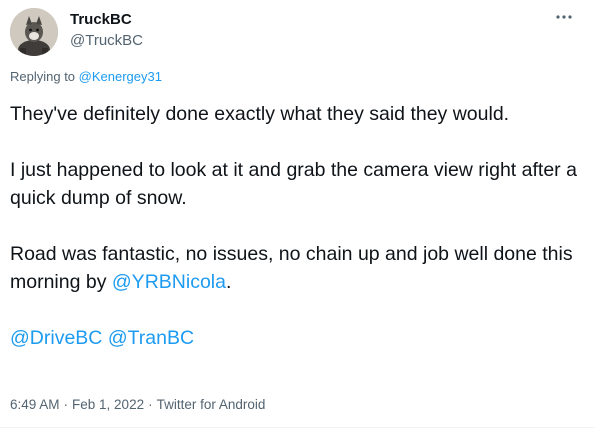 The width and height of the screenshot is (595, 428). What do you see at coordinates (34, 32) in the screenshot?
I see `profile-avatar-icon` at bounding box center [34, 32].